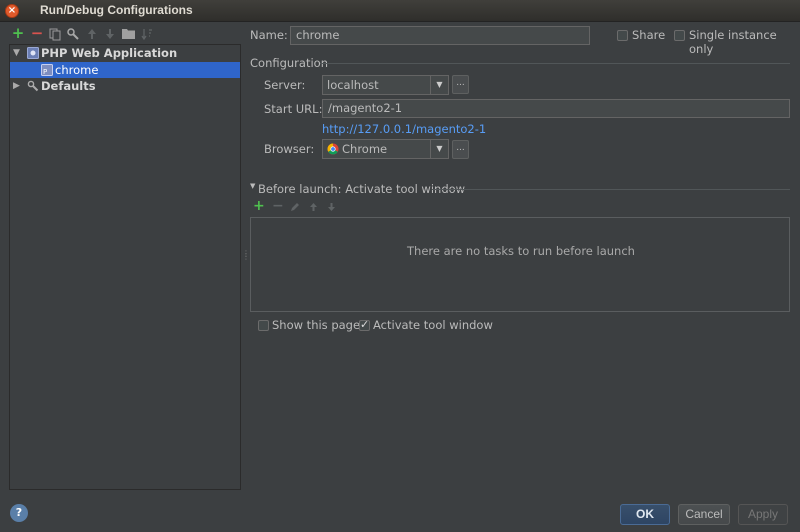  I want to click on start-url-field: /magento2-1, so click(556, 108).